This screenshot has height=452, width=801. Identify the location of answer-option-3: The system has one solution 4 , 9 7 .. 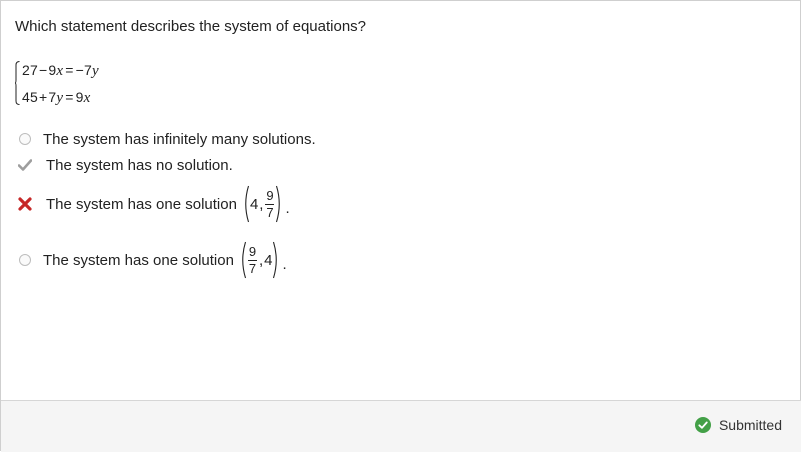
(153, 204).